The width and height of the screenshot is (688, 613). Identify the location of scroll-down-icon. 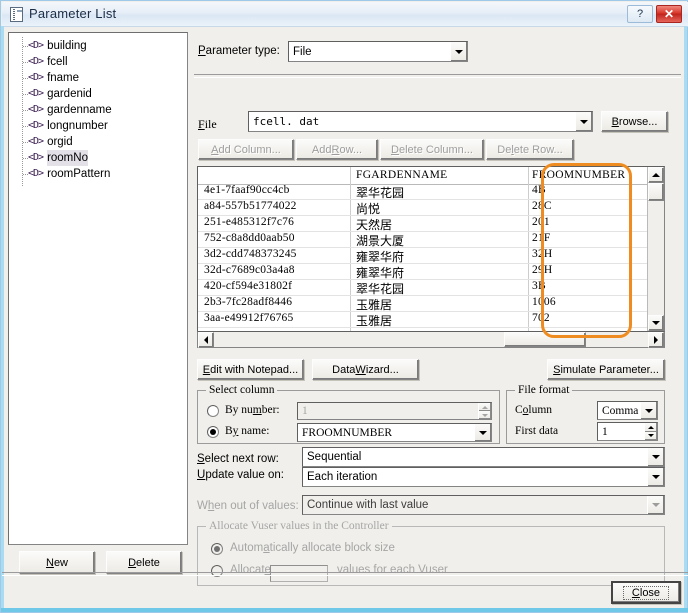
(656, 323).